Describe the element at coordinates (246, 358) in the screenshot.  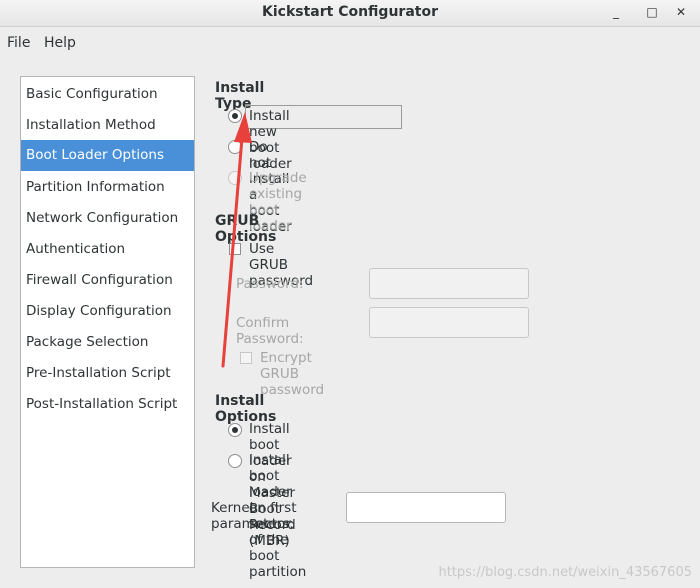
I see `encrypt-grub-password-checkbox` at that location.